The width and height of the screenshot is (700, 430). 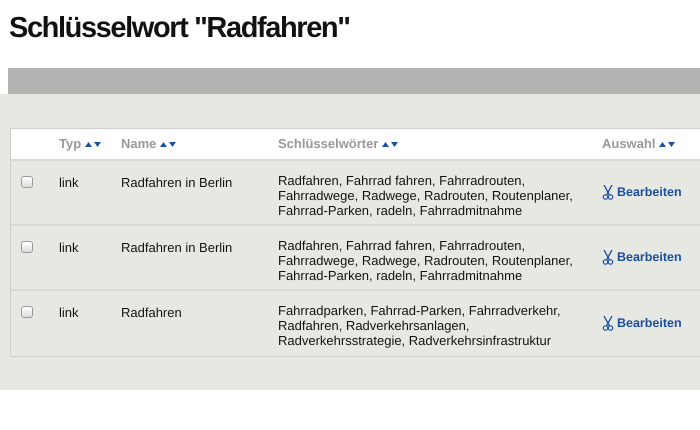 What do you see at coordinates (179, 28) in the screenshot?
I see `page-title: Schlüsselwort "Radfahren"` at bounding box center [179, 28].